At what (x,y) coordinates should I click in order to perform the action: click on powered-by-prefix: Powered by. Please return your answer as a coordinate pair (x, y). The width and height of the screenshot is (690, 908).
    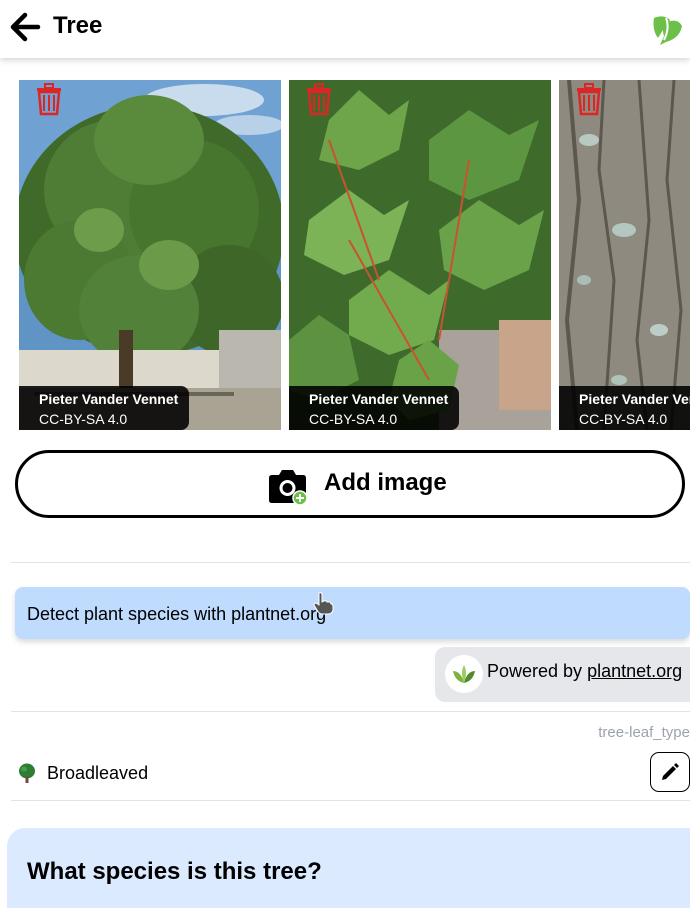
    Looking at the image, I should click on (535, 671).